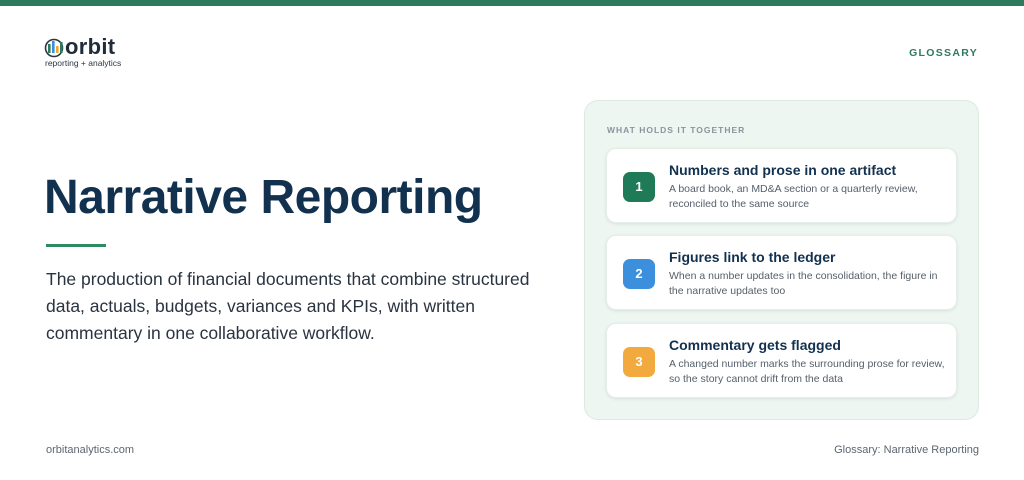 The image size is (1024, 480). Describe the element at coordinates (90, 46) in the screenshot. I see `logo-wordmark: orbit` at that location.